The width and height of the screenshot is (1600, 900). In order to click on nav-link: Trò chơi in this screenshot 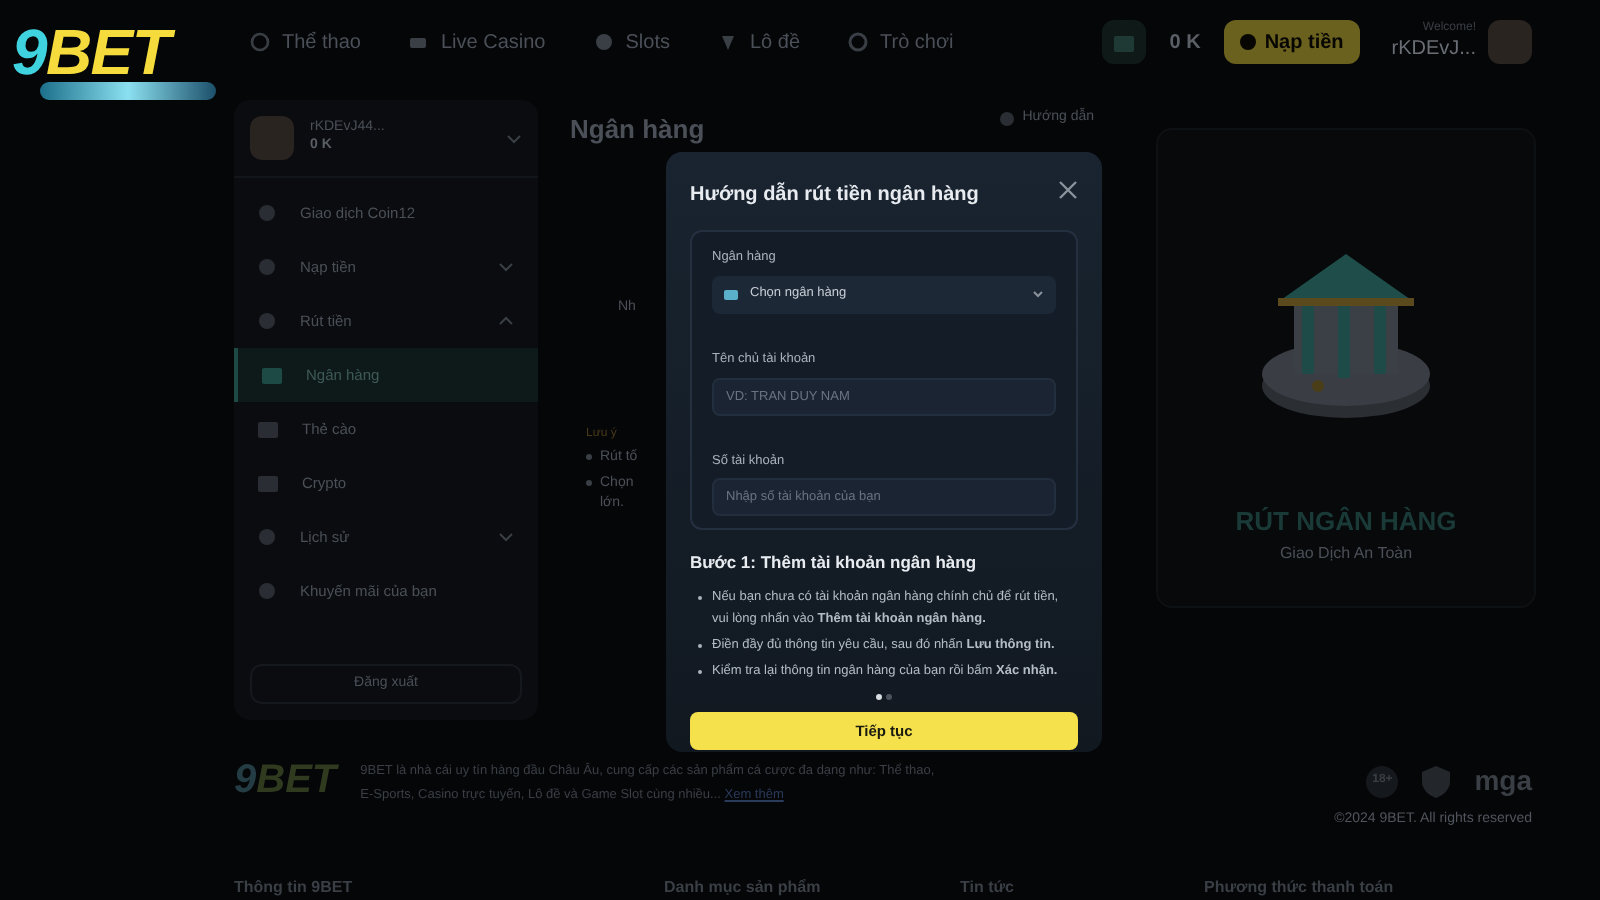, I will do `click(901, 42)`.